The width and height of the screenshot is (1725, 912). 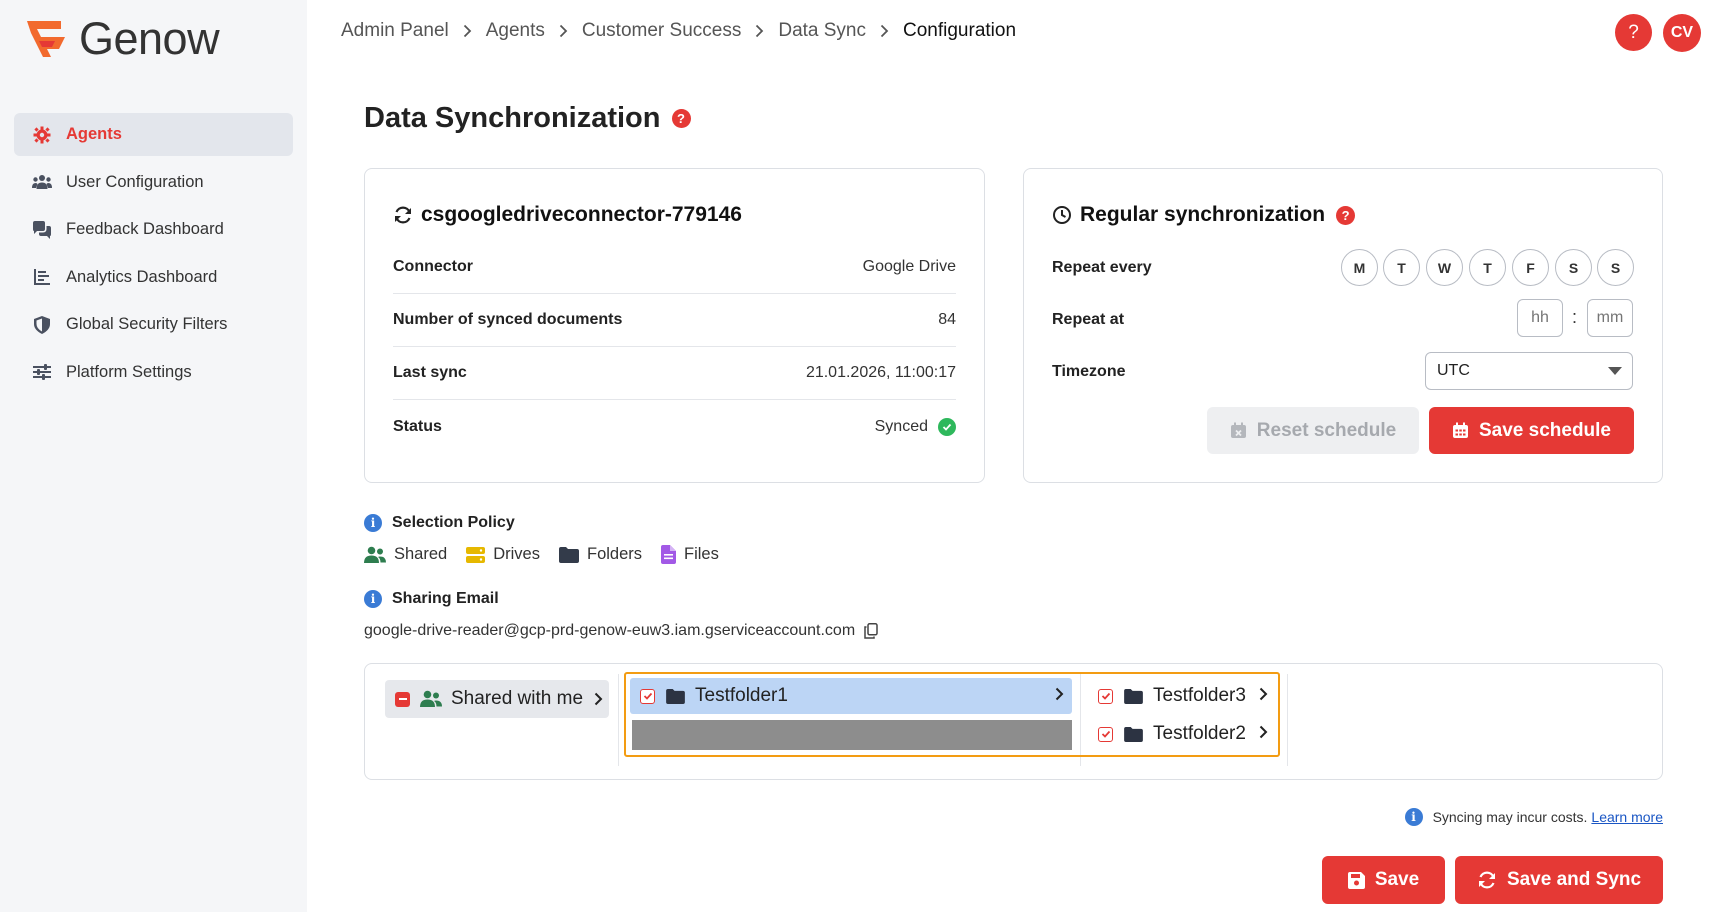 I want to click on sidebar-item-platform-settings: Platform Settings, so click(x=153, y=372).